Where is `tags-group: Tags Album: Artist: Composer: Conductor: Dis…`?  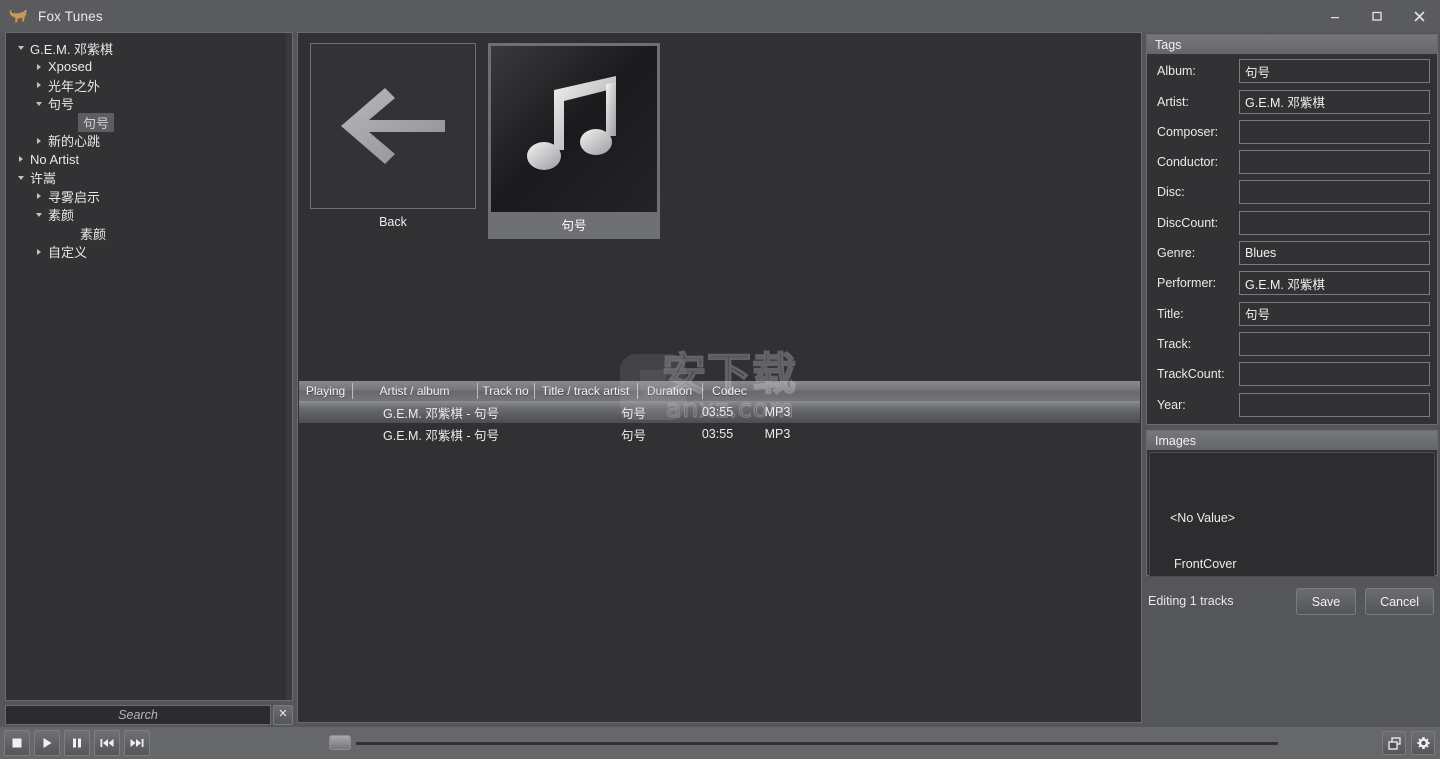 tags-group: Tags Album: Artist: Composer: Conductor: Dis… is located at coordinates (1292, 229).